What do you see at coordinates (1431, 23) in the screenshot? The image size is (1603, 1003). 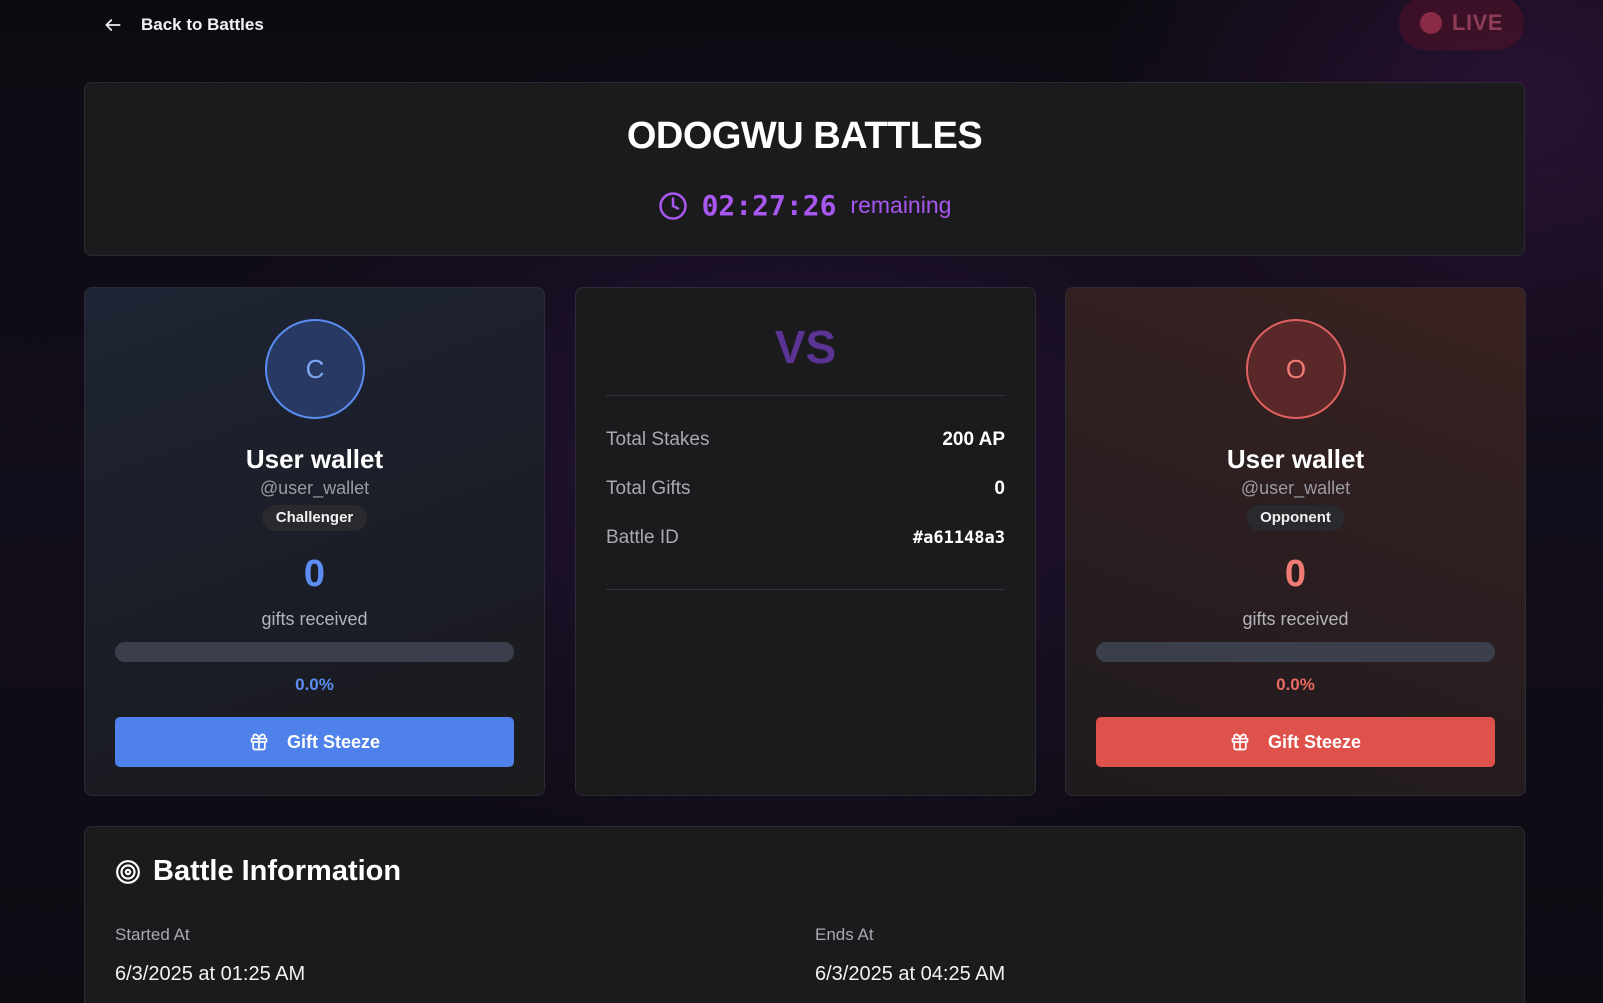 I see `live-dot-icon` at bounding box center [1431, 23].